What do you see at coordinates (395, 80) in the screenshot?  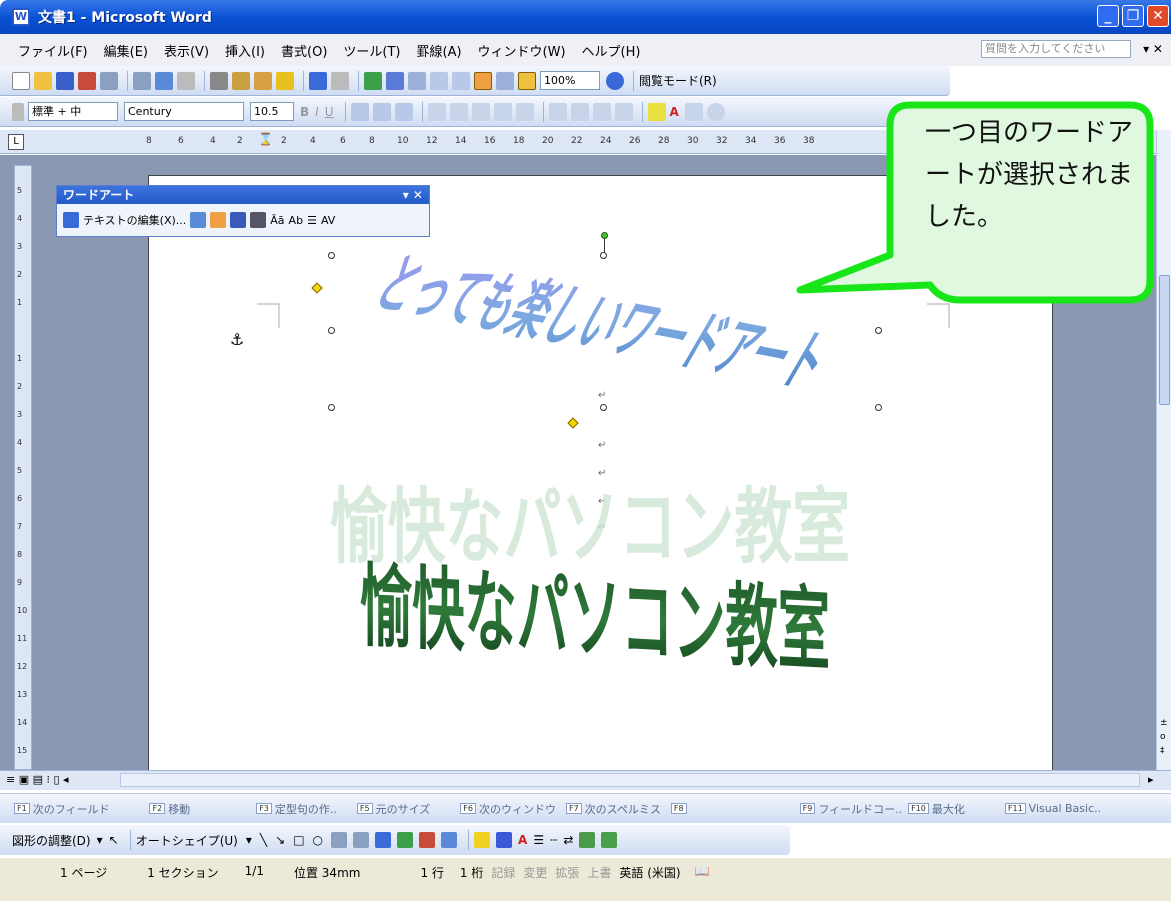 I see `tables-borders-icon` at bounding box center [395, 80].